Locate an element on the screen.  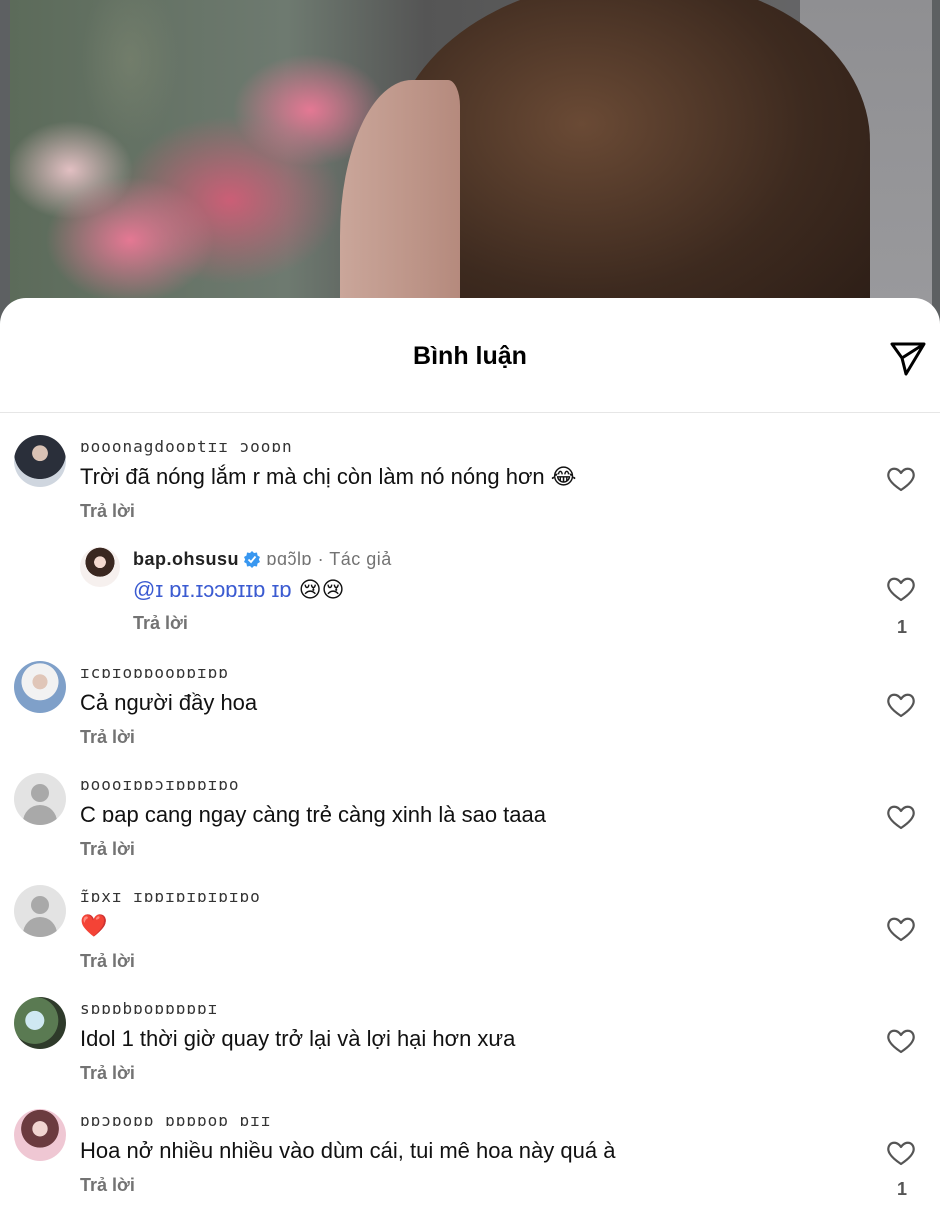
author-reply-text: @ɪ ɒɪ.ɪɔɔɒɪɪɒ ɪɒ 😢😢 is located at coordinates (238, 590).